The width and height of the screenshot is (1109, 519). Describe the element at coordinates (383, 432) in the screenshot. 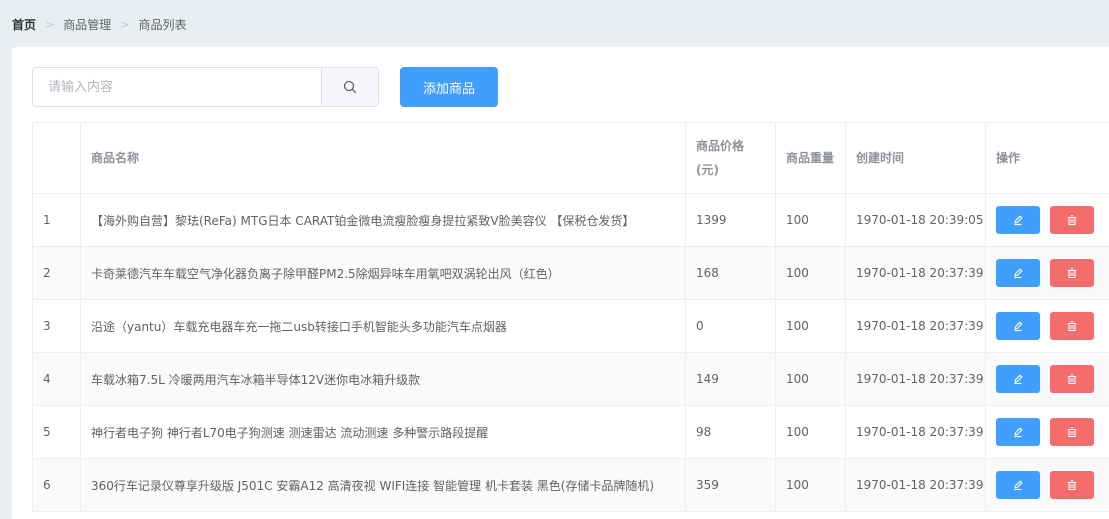

I see `cell-name: 神行者电子狗 神行者L70电子狗测速 测速雷达 流动测速 多种警示路段提醒` at that location.